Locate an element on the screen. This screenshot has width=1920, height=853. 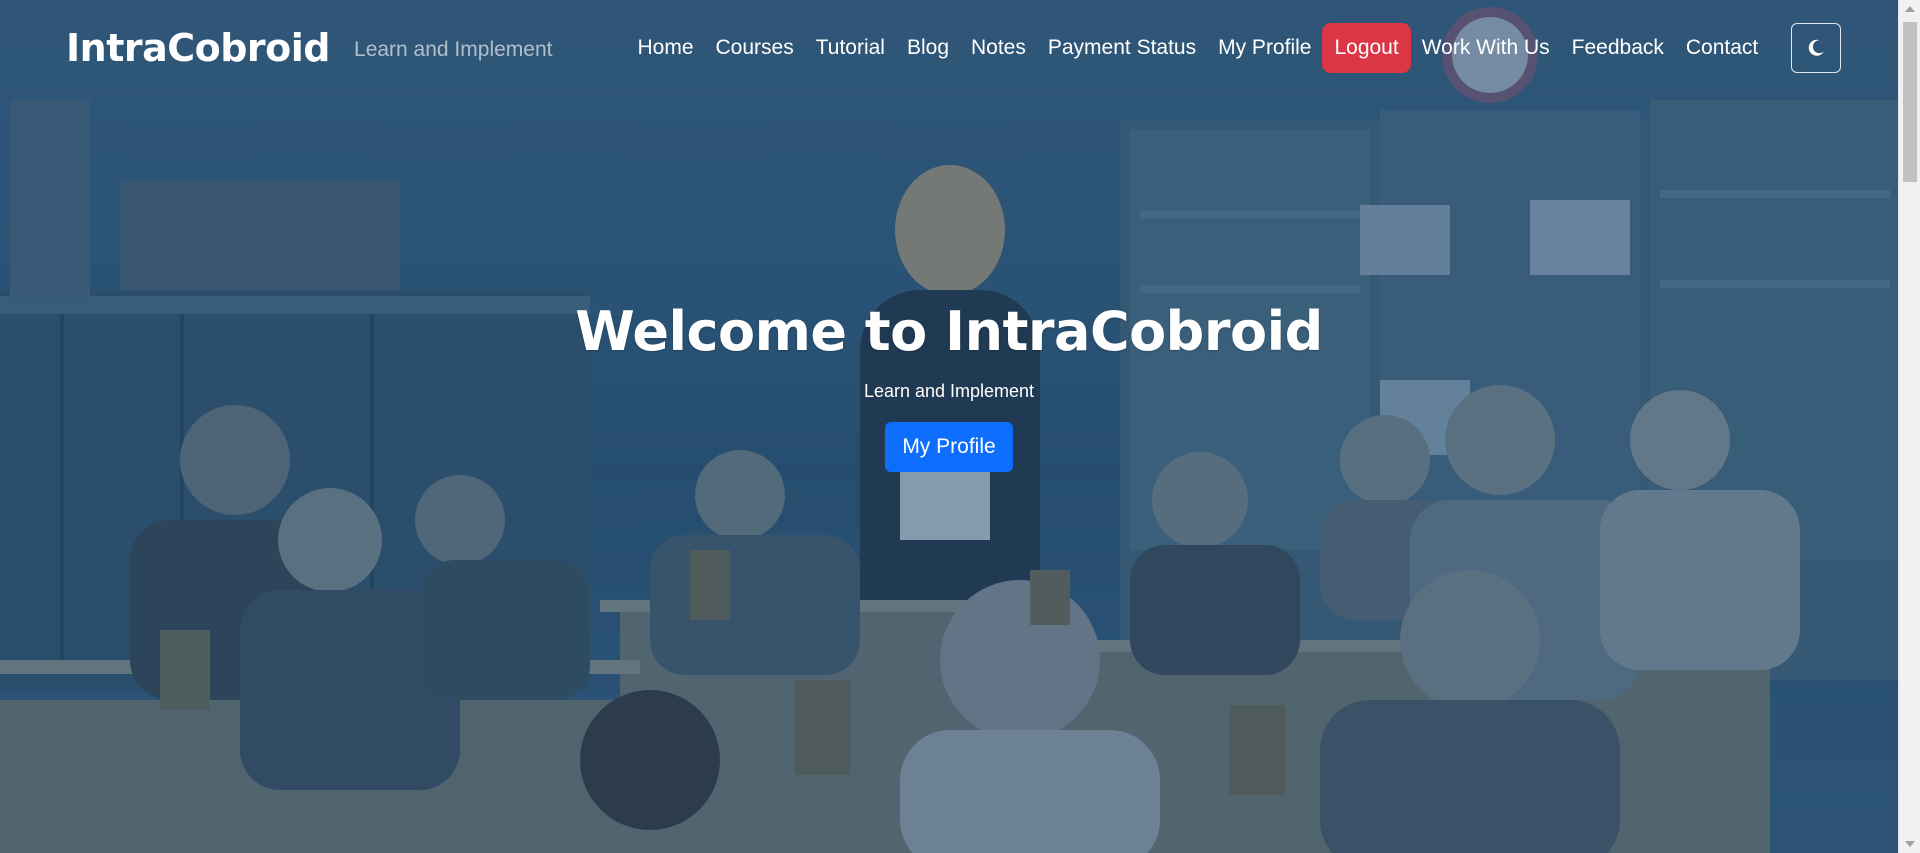
scroll-up-arrow-icon is located at coordinates (1910, 9).